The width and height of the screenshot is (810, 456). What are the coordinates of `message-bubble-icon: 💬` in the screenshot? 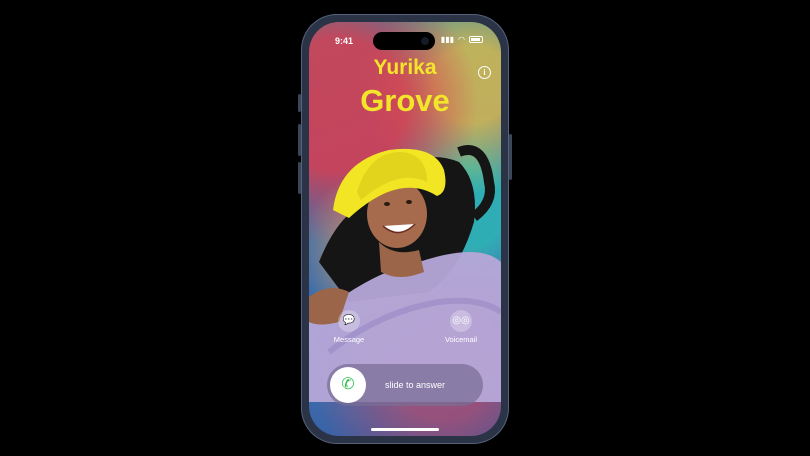 It's located at (349, 321).